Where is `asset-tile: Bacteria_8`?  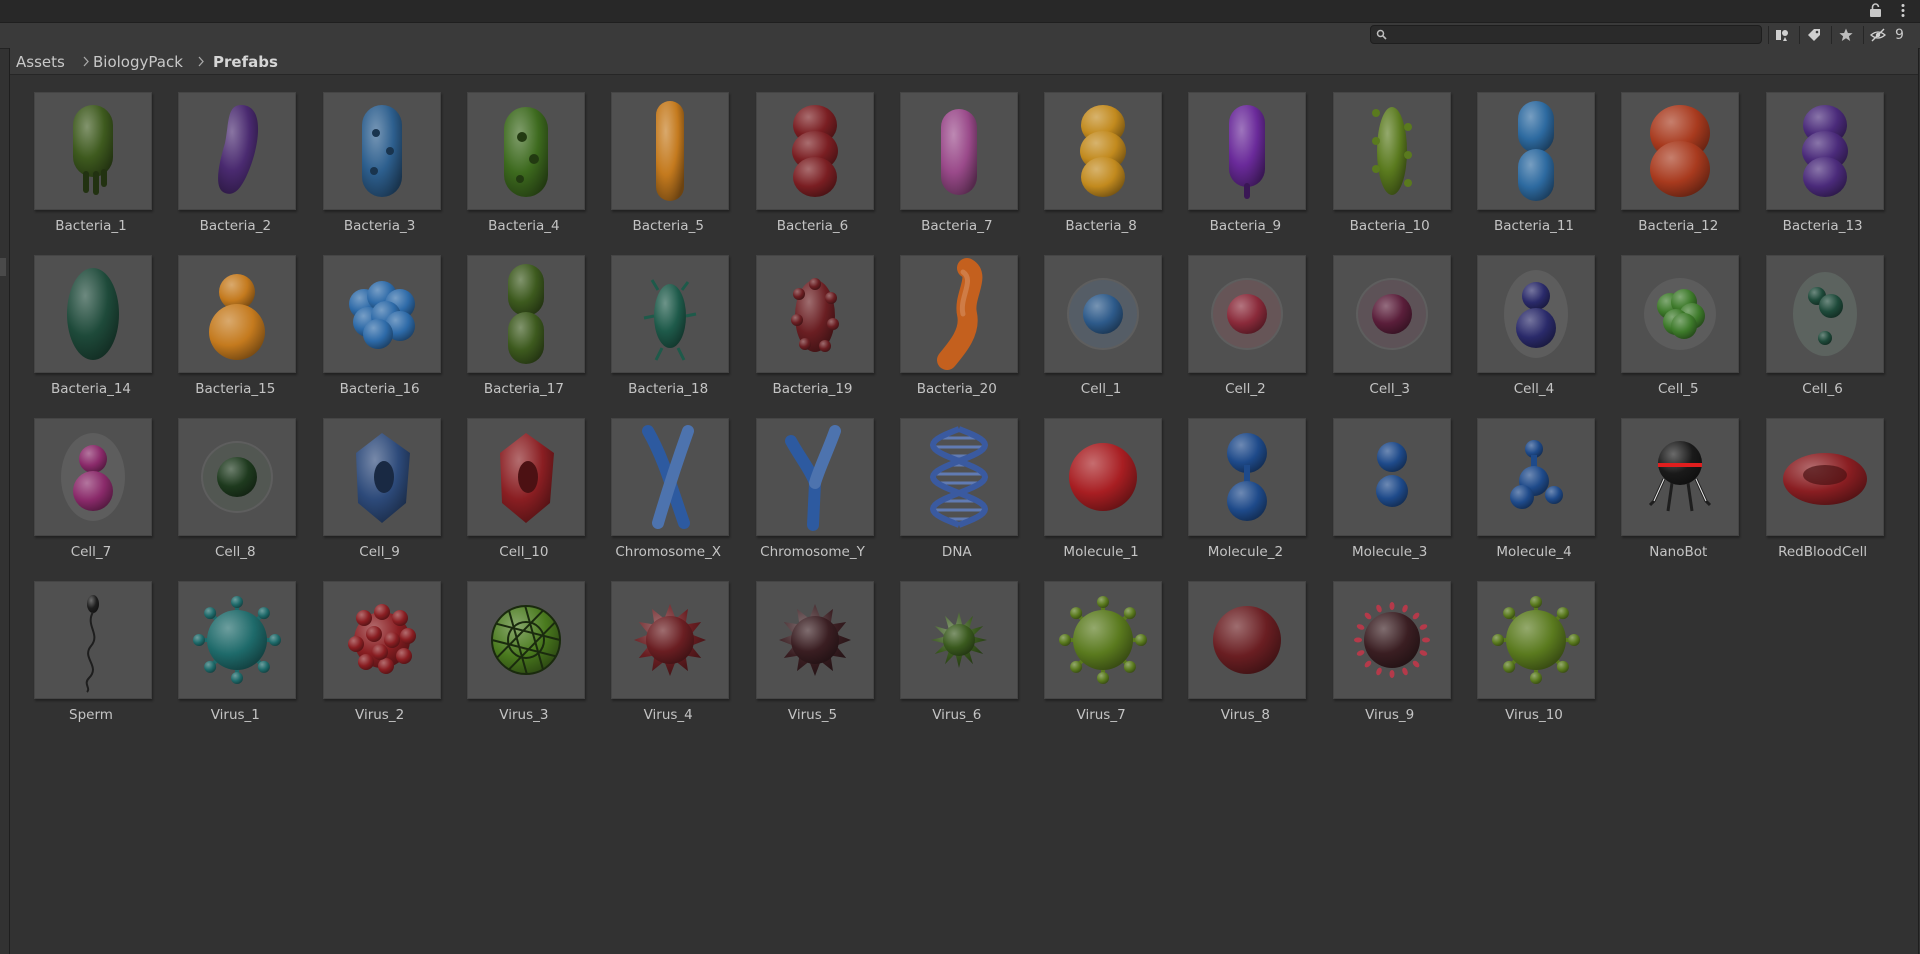
asset-tile: Bacteria_8 is located at coordinates (1093, 172).